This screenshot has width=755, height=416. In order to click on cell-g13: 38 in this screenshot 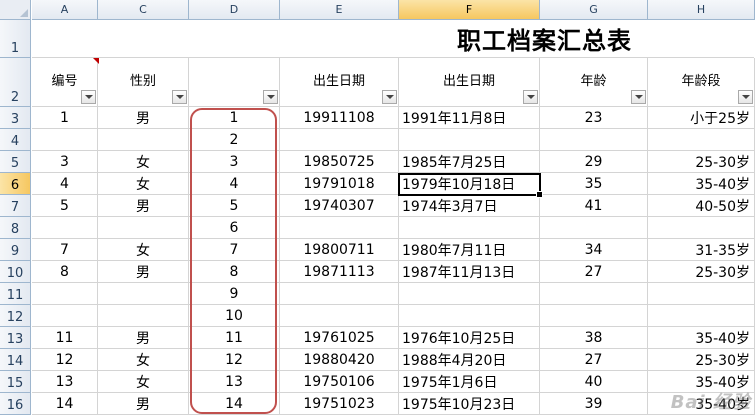, I will do `click(594, 338)`.